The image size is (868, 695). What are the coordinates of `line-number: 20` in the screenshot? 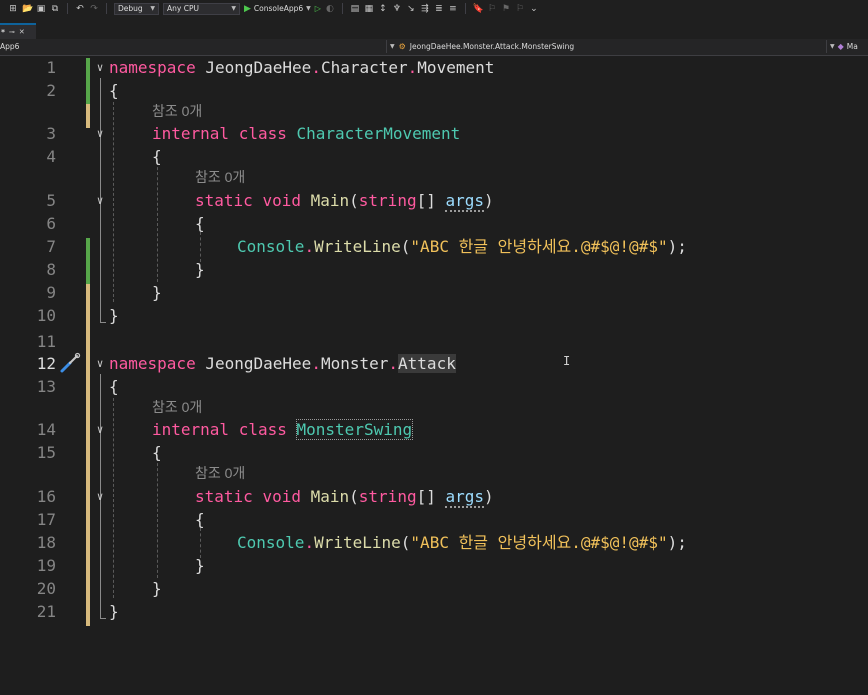 It's located at (46, 588).